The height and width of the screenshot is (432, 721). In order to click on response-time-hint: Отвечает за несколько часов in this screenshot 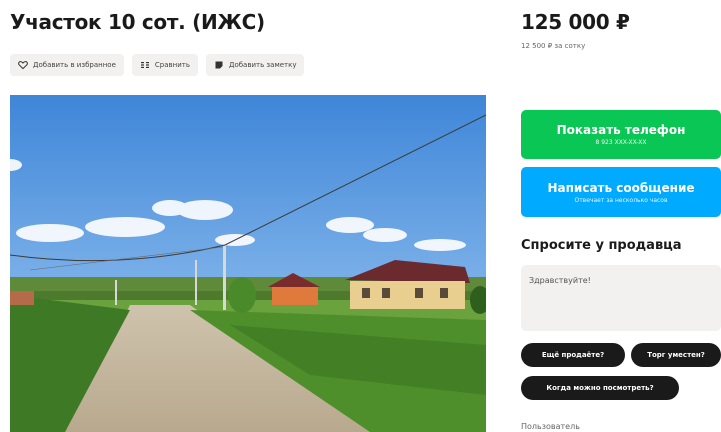, I will do `click(621, 200)`.